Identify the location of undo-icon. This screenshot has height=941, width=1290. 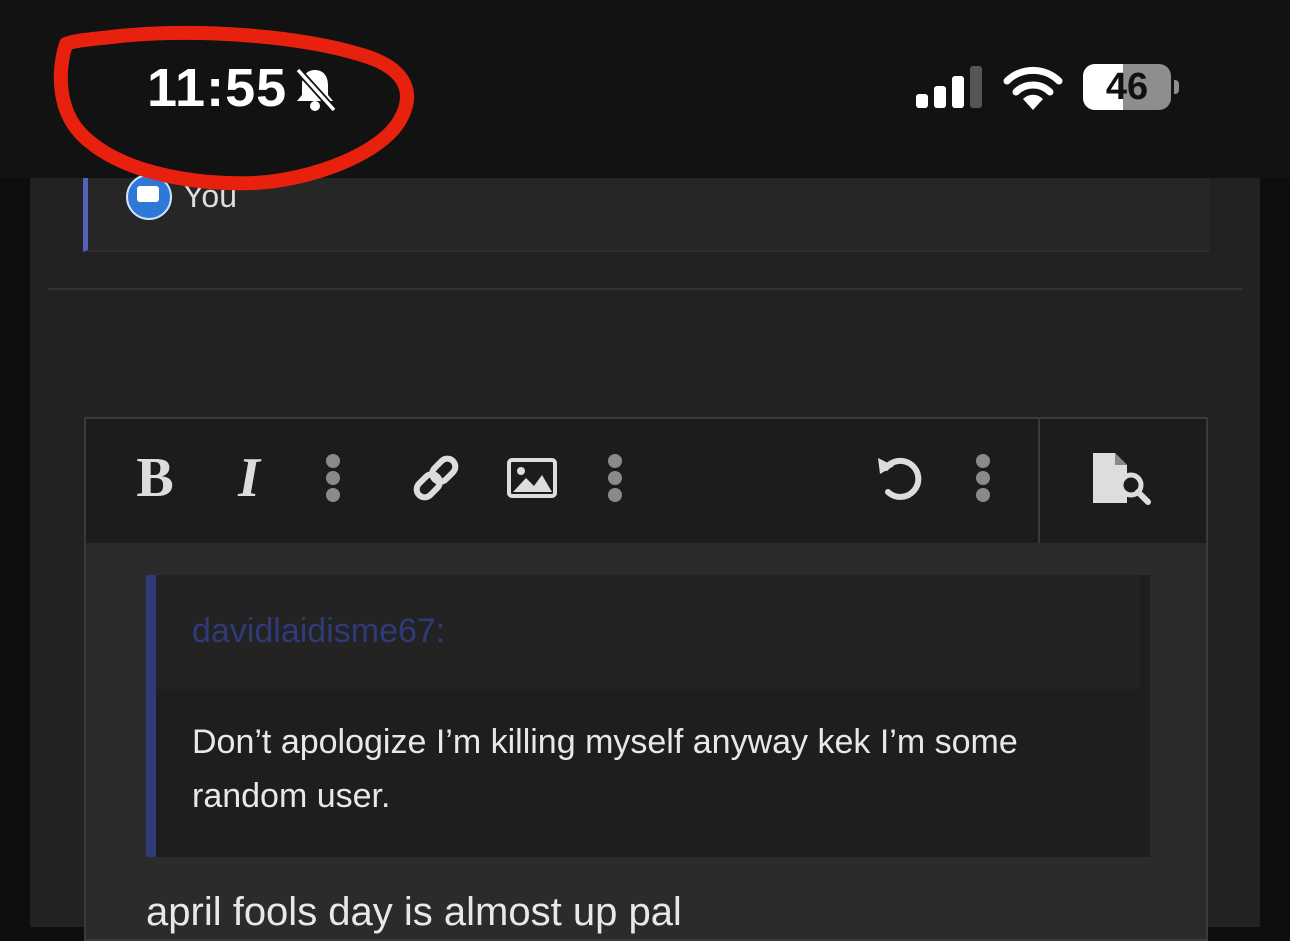
(900, 478).